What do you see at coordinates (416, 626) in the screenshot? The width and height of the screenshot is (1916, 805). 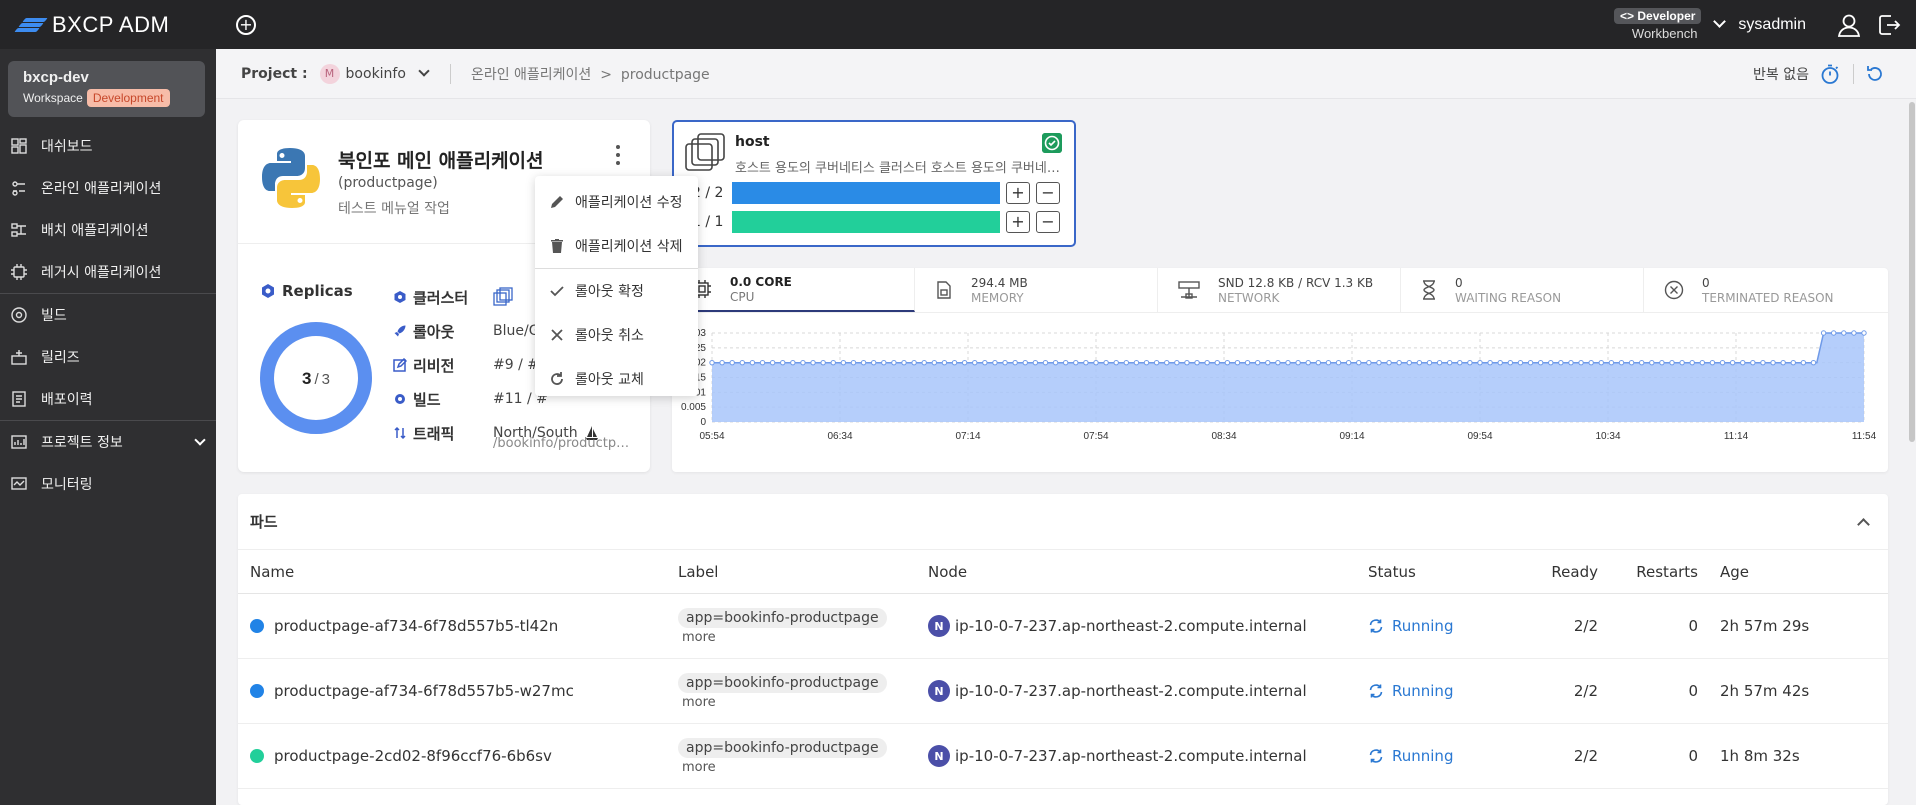 I see `pod-name: productpage-af734-6f78d557b5-tl42n` at bounding box center [416, 626].